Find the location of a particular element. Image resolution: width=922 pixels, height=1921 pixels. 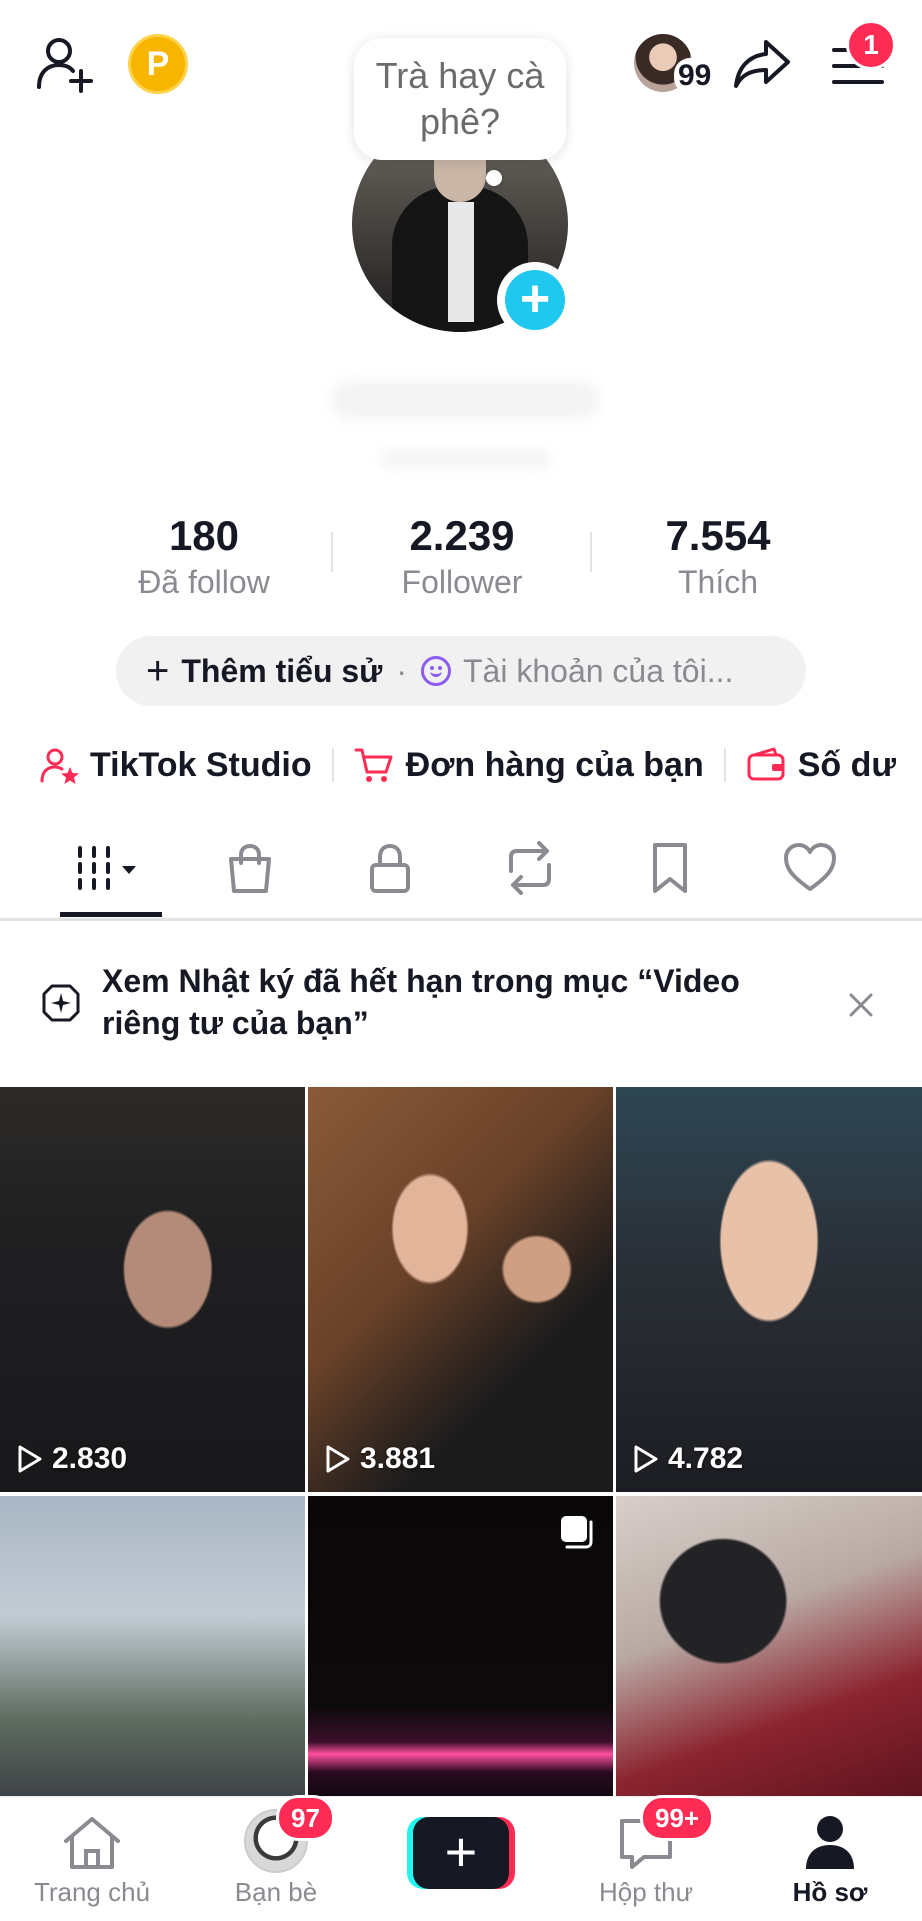

add-bio-button: + Thêm tiểu sử is located at coordinates (264, 671).